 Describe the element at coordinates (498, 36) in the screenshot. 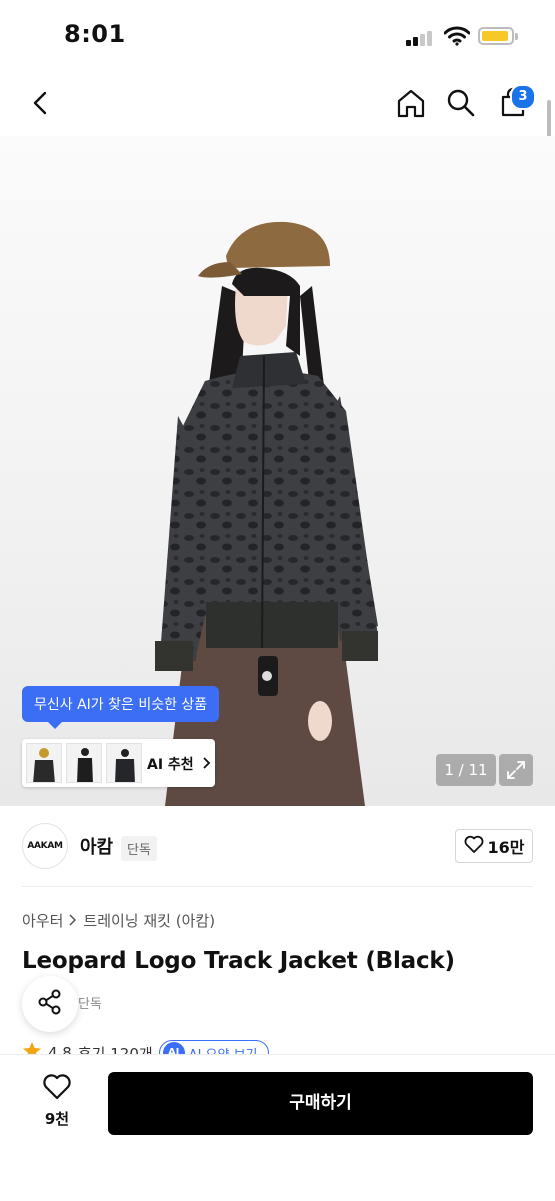

I see `battery-icon` at that location.